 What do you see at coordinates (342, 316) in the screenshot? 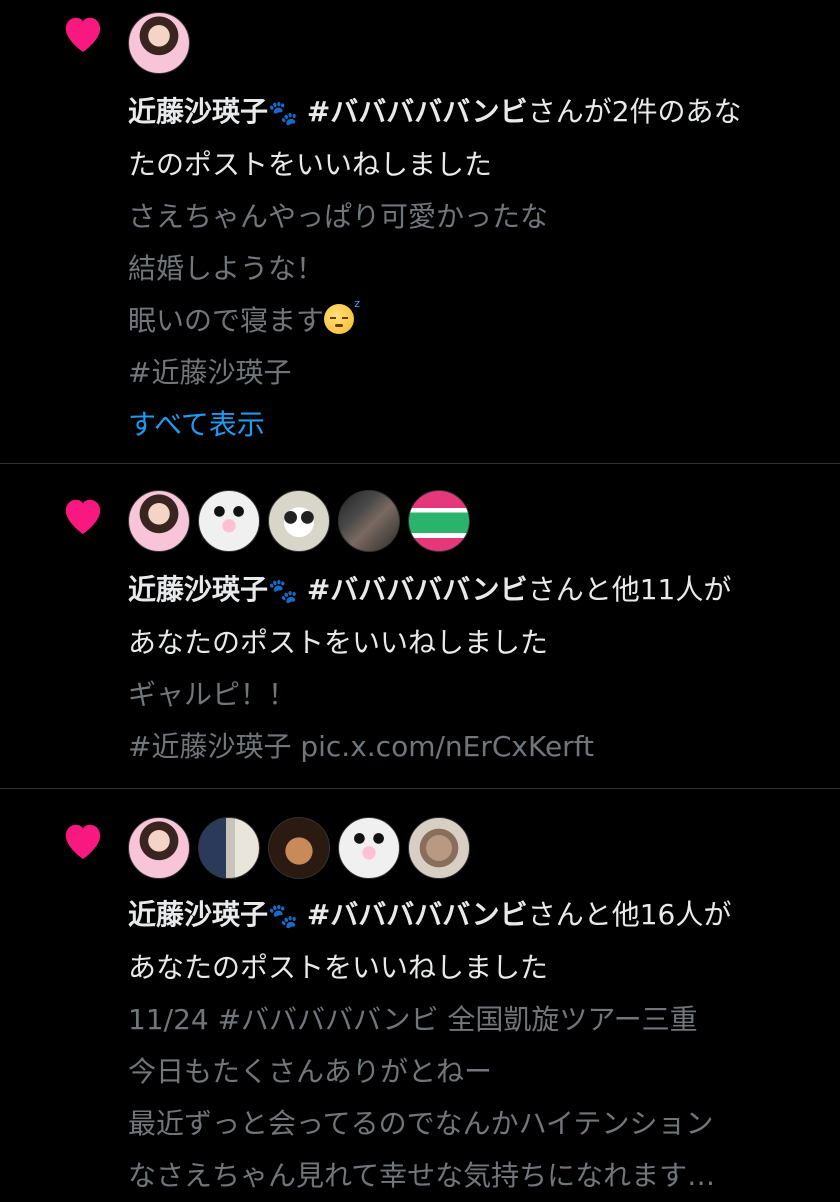
I see `sleeping-face-icon: z` at bounding box center [342, 316].